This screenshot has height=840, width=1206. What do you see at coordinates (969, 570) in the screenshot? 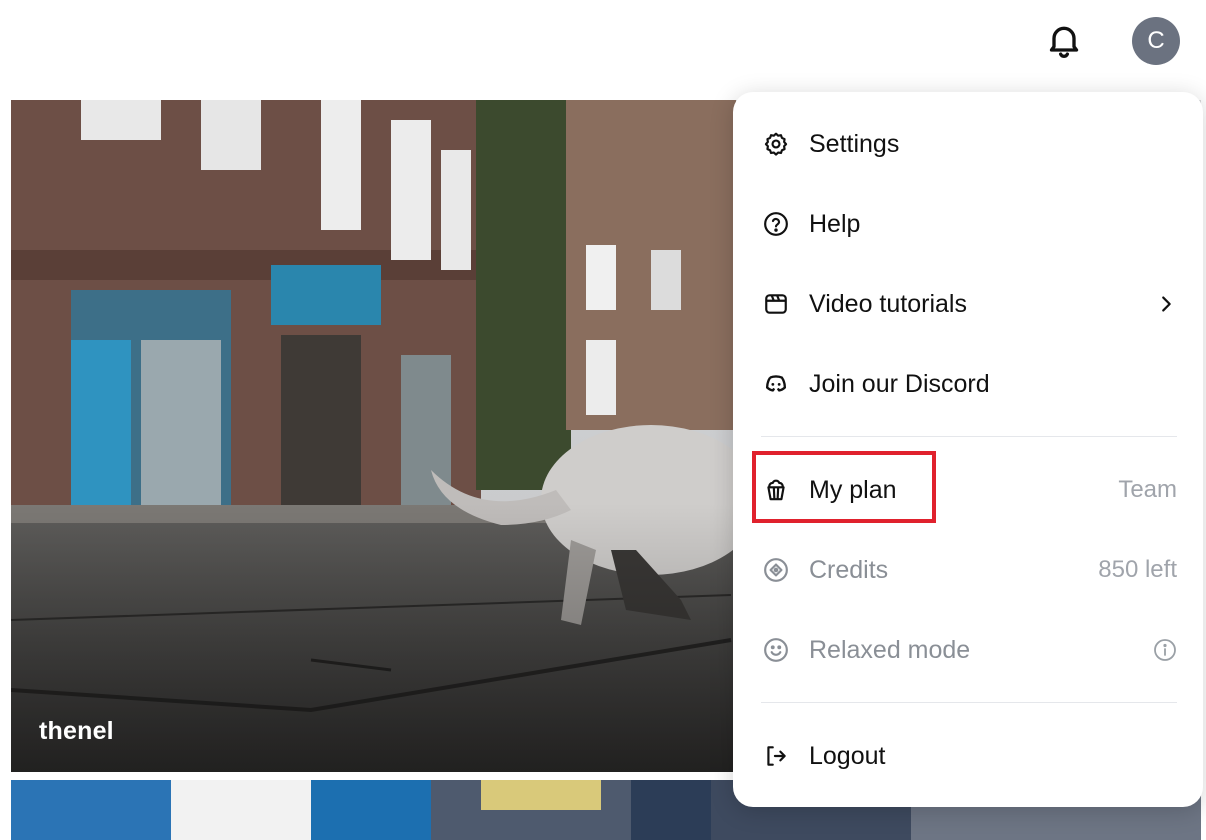
I see `menu-item-credits: Credits 850 left` at bounding box center [969, 570].